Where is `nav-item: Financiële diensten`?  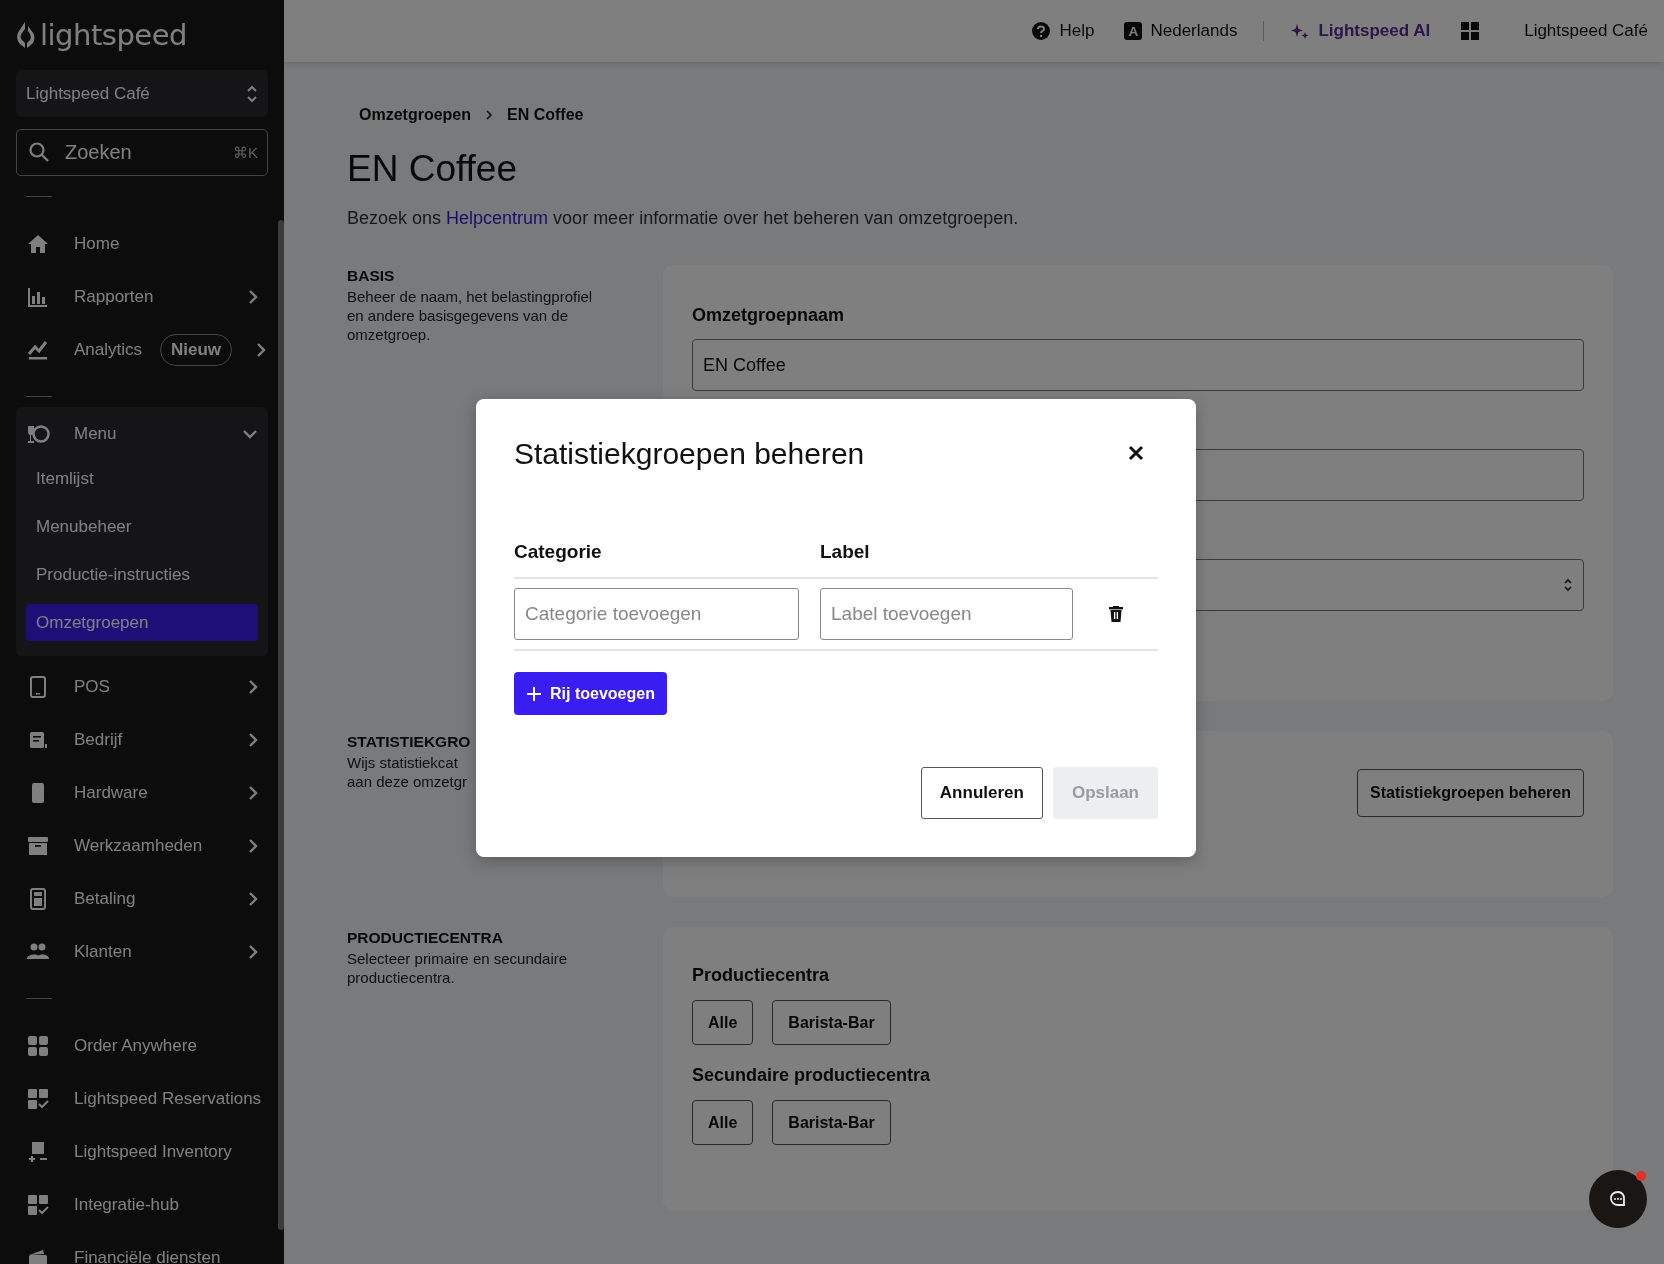
nav-item: Financiële diensten is located at coordinates (142, 1247).